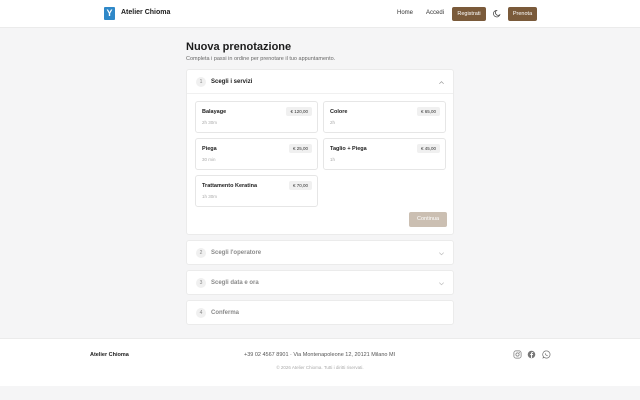 The image size is (640, 400). Describe the element at coordinates (428, 148) in the screenshot. I see `service-price: € 45,00` at that location.